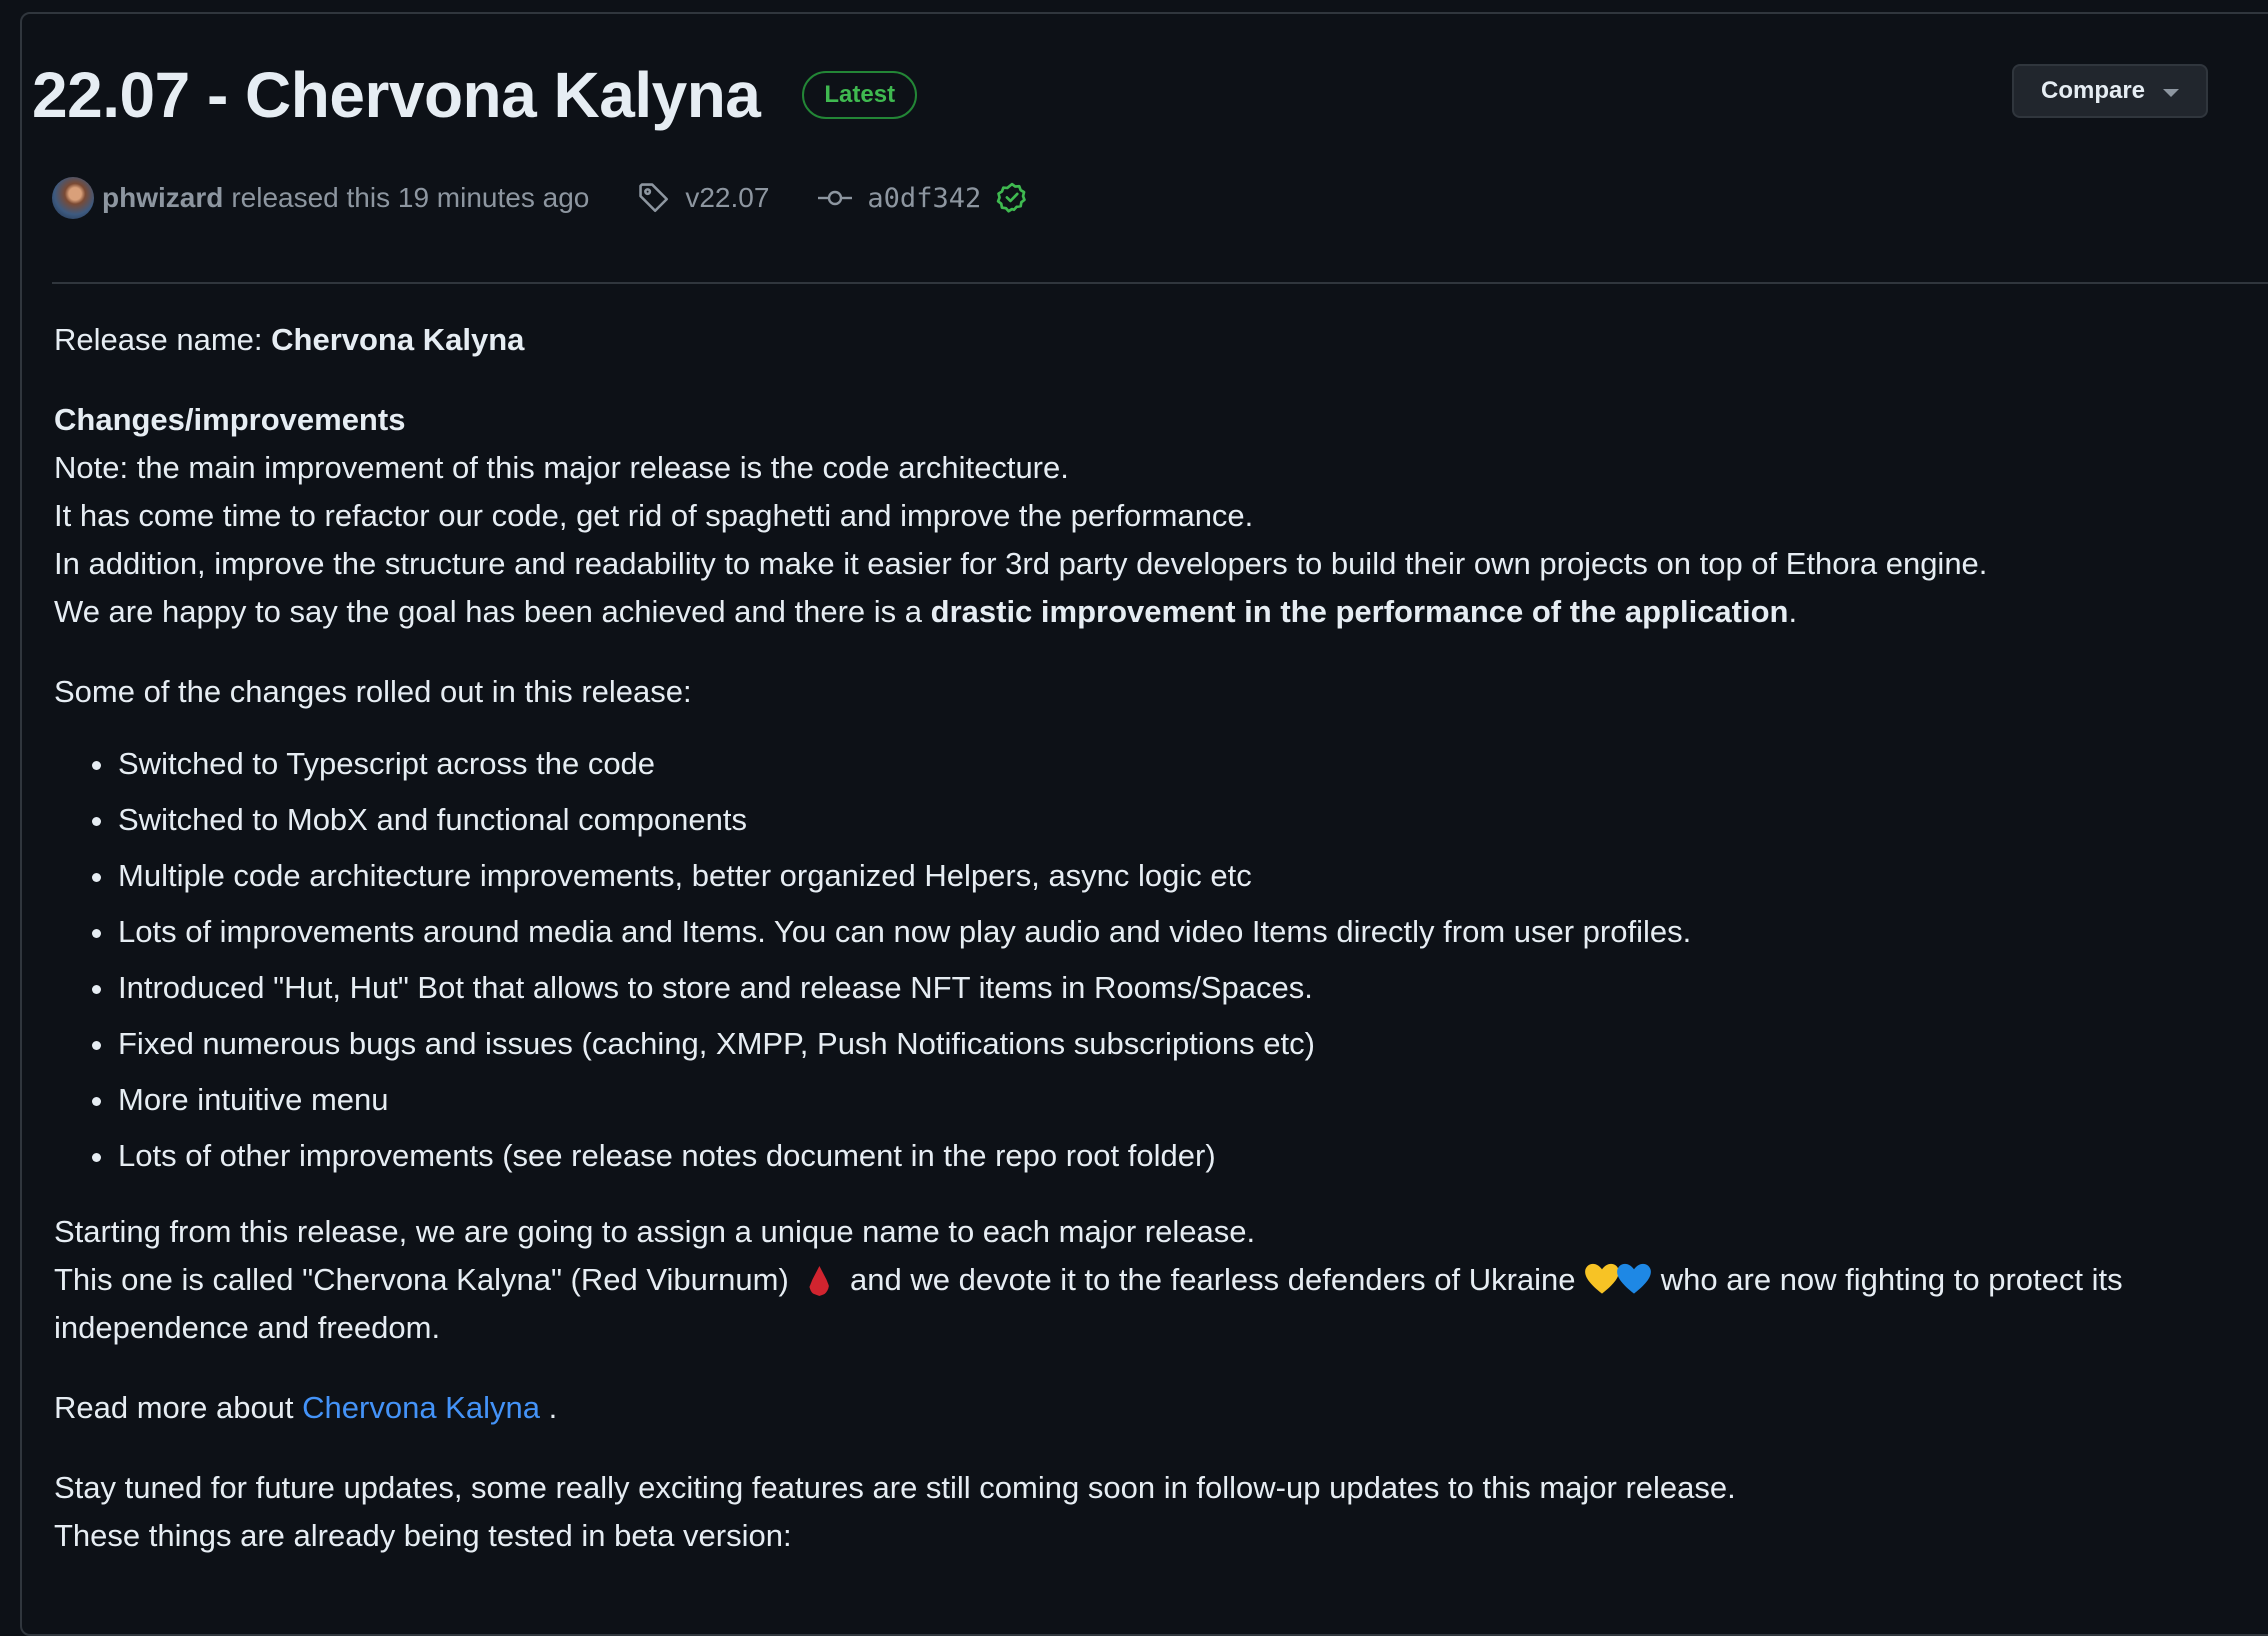 Image resolution: width=2268 pixels, height=1636 pixels. Describe the element at coordinates (163, 339) in the screenshot. I see `release-name-label: Release name:` at that location.